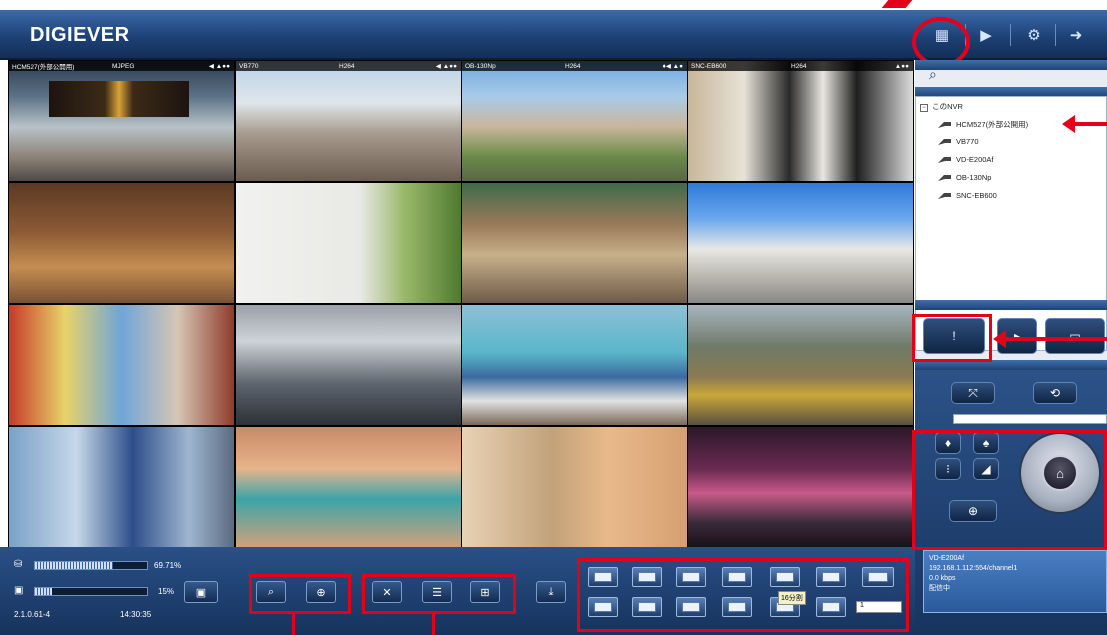 This screenshot has width=1107, height=635. I want to click on cpu-icon: ▣, so click(19, 590).